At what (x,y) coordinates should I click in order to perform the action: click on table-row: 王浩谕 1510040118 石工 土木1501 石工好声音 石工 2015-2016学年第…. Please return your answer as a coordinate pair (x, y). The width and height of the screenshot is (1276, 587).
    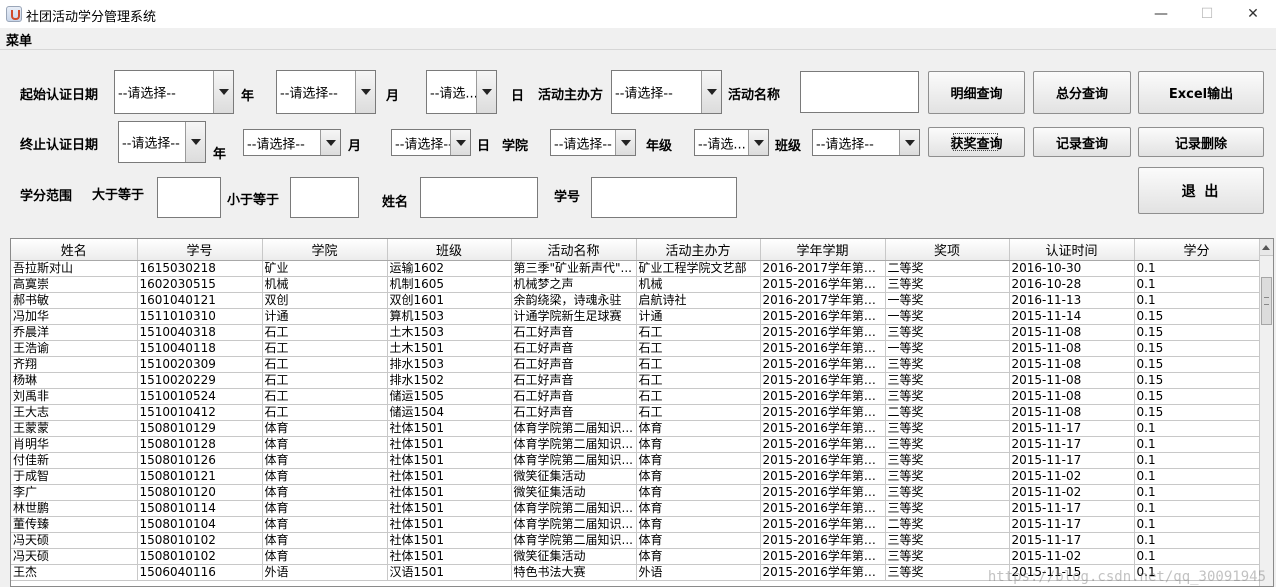
    Looking at the image, I should click on (635, 348).